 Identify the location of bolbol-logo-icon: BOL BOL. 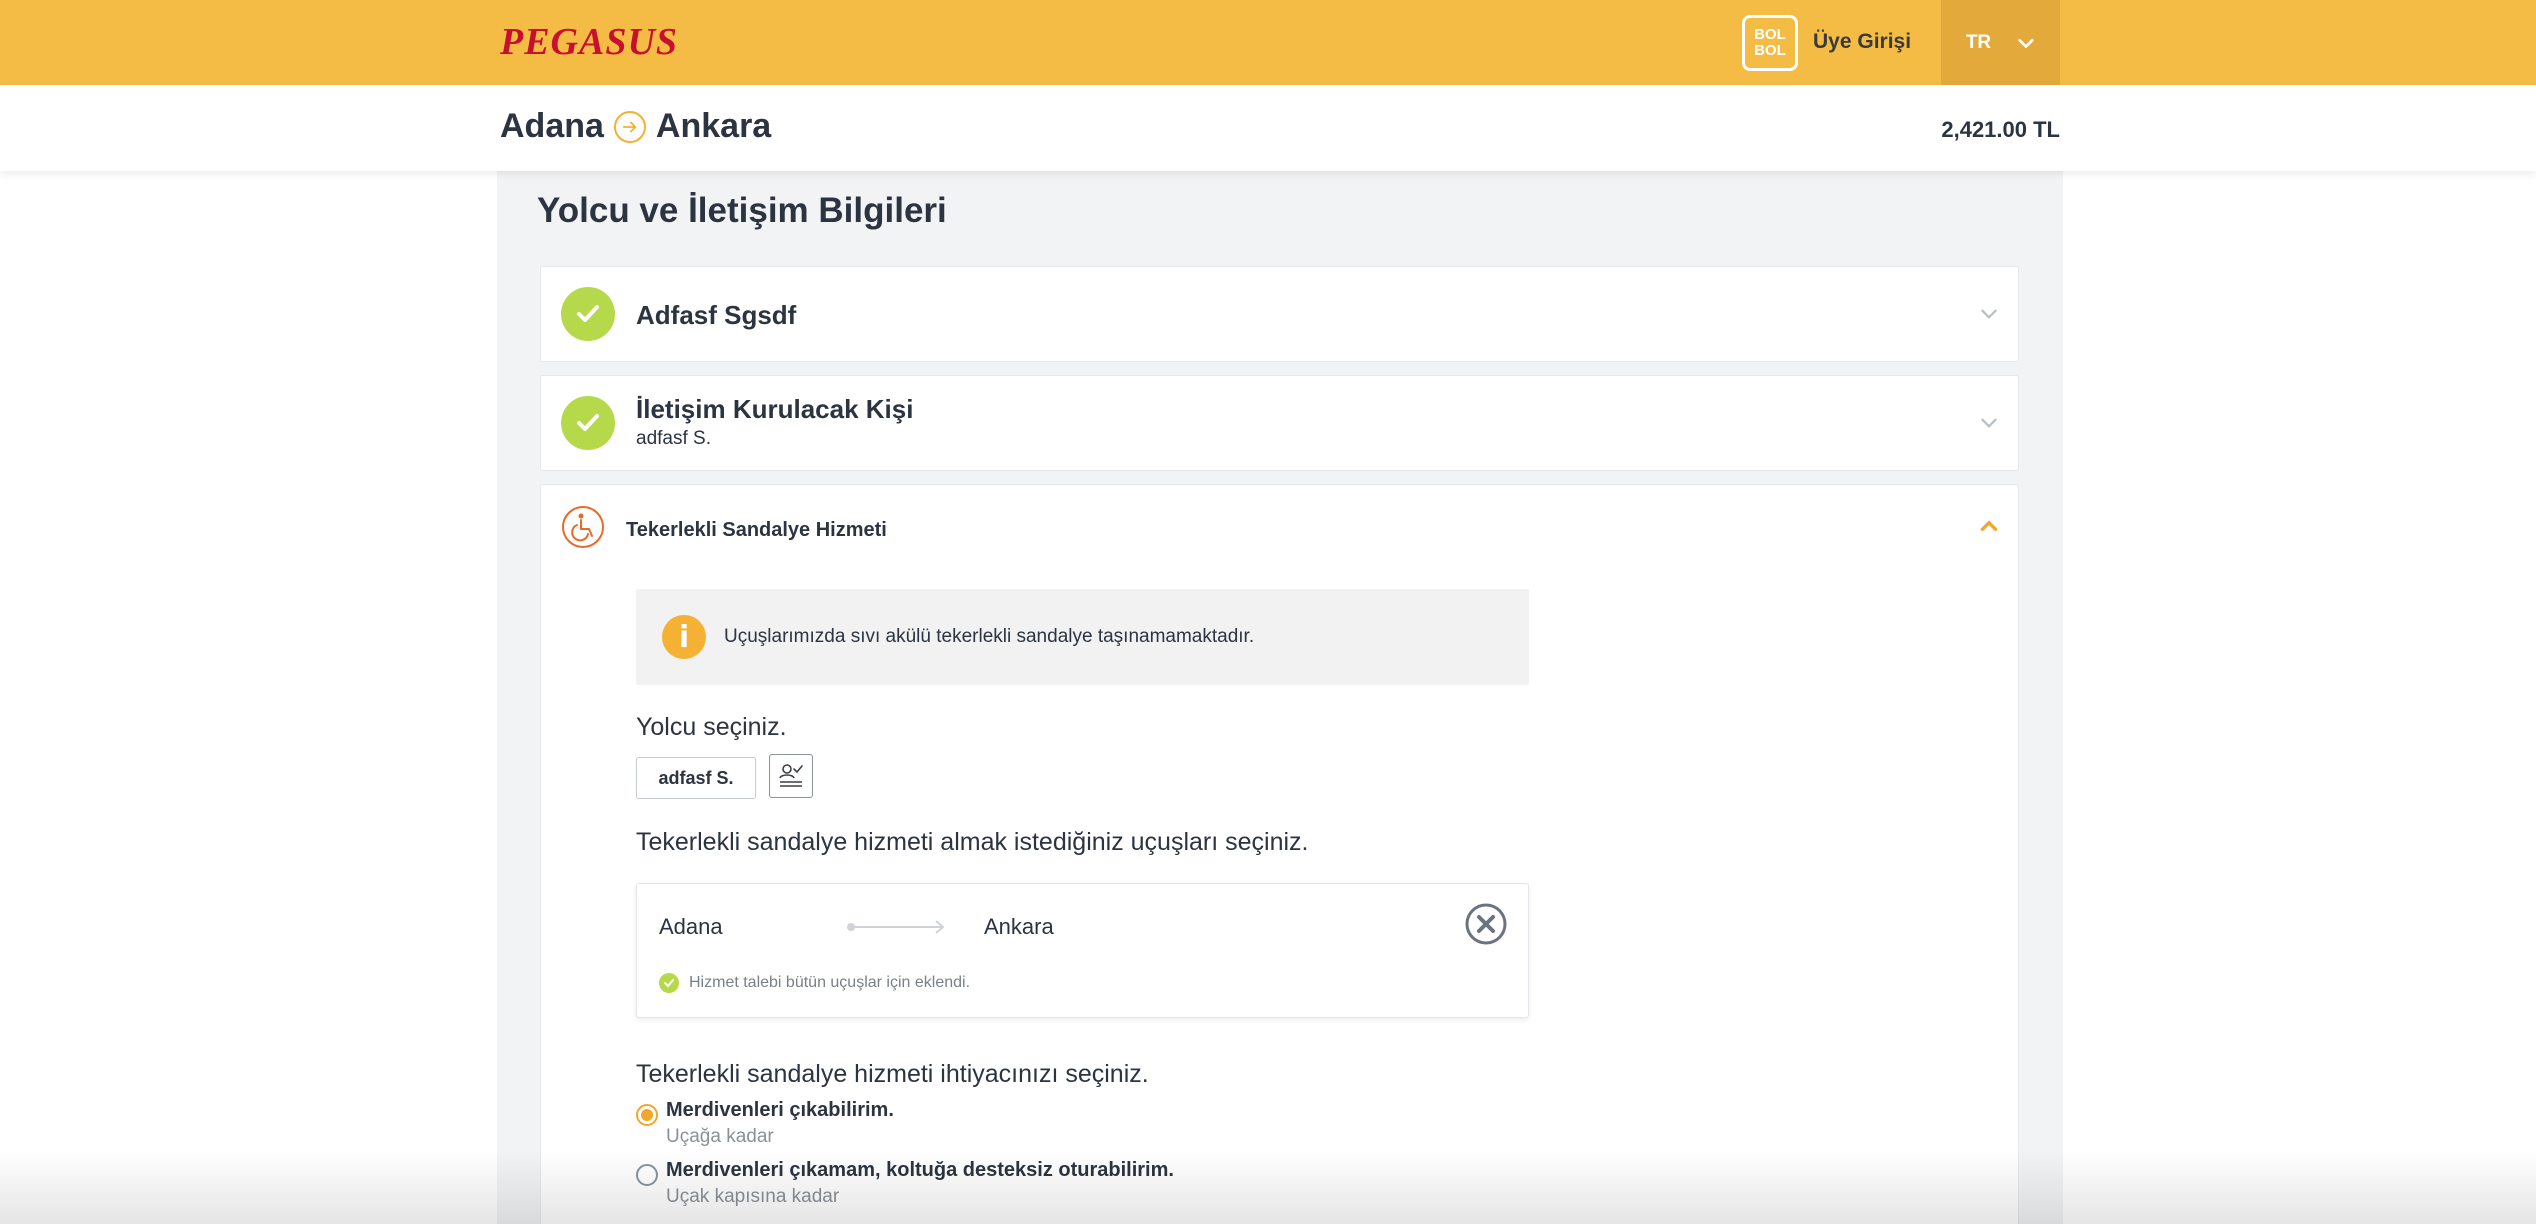
(1770, 43).